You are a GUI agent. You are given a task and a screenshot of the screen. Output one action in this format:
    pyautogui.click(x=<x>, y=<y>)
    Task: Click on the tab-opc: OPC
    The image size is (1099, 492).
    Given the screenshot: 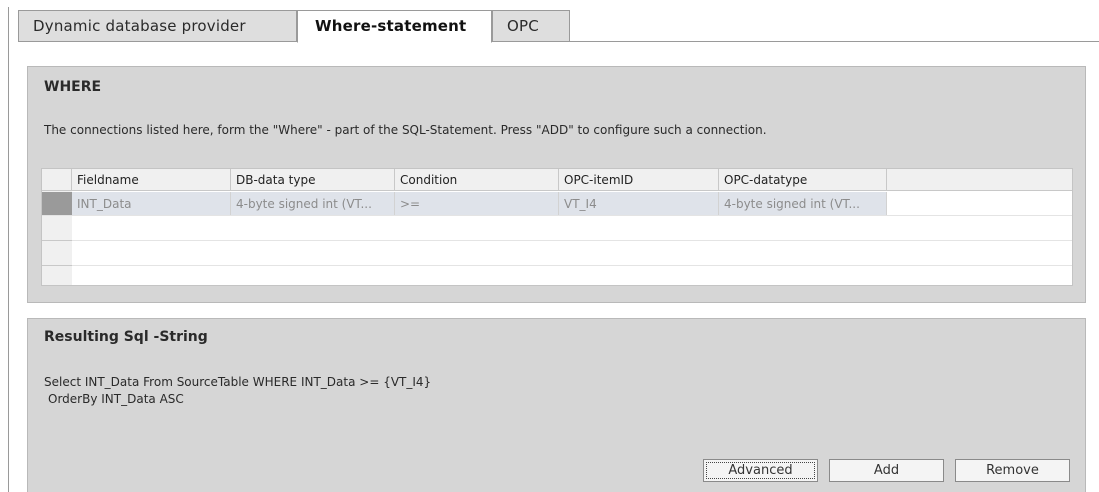 What is the action you would take?
    pyautogui.click(x=531, y=26)
    